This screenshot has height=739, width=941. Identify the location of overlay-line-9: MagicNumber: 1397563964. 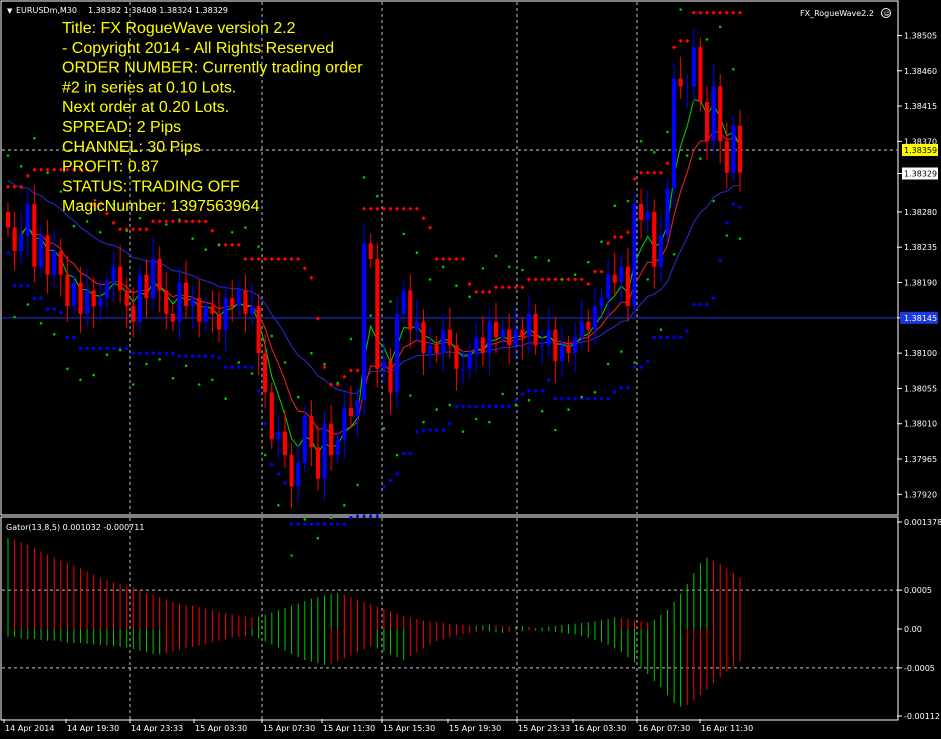
(161, 206).